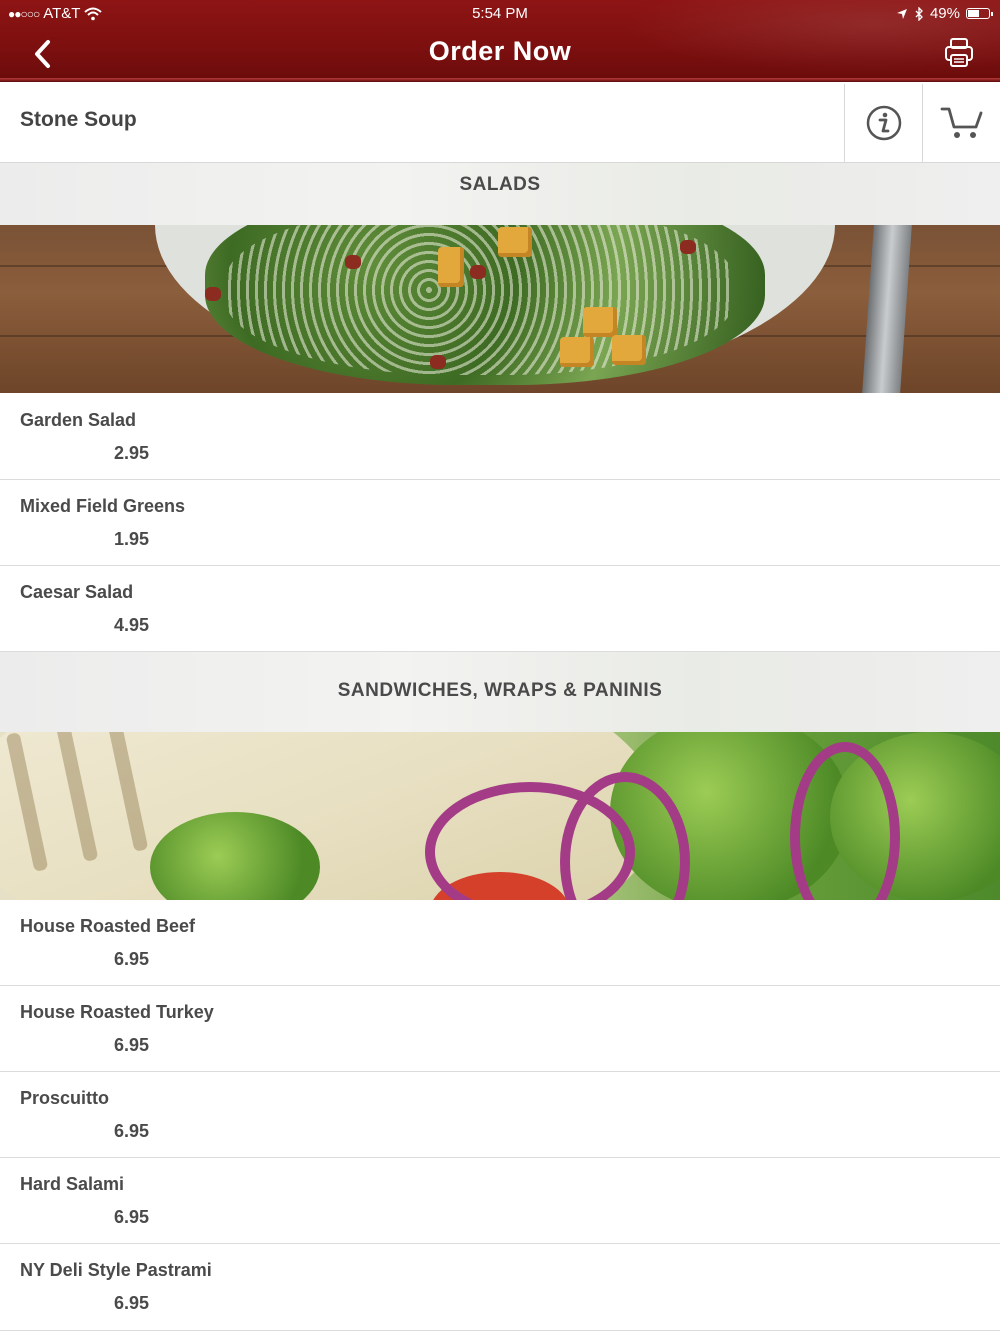 Image resolution: width=1000 pixels, height=1334 pixels. Describe the element at coordinates (500, 80) in the screenshot. I see `header-divider` at that location.